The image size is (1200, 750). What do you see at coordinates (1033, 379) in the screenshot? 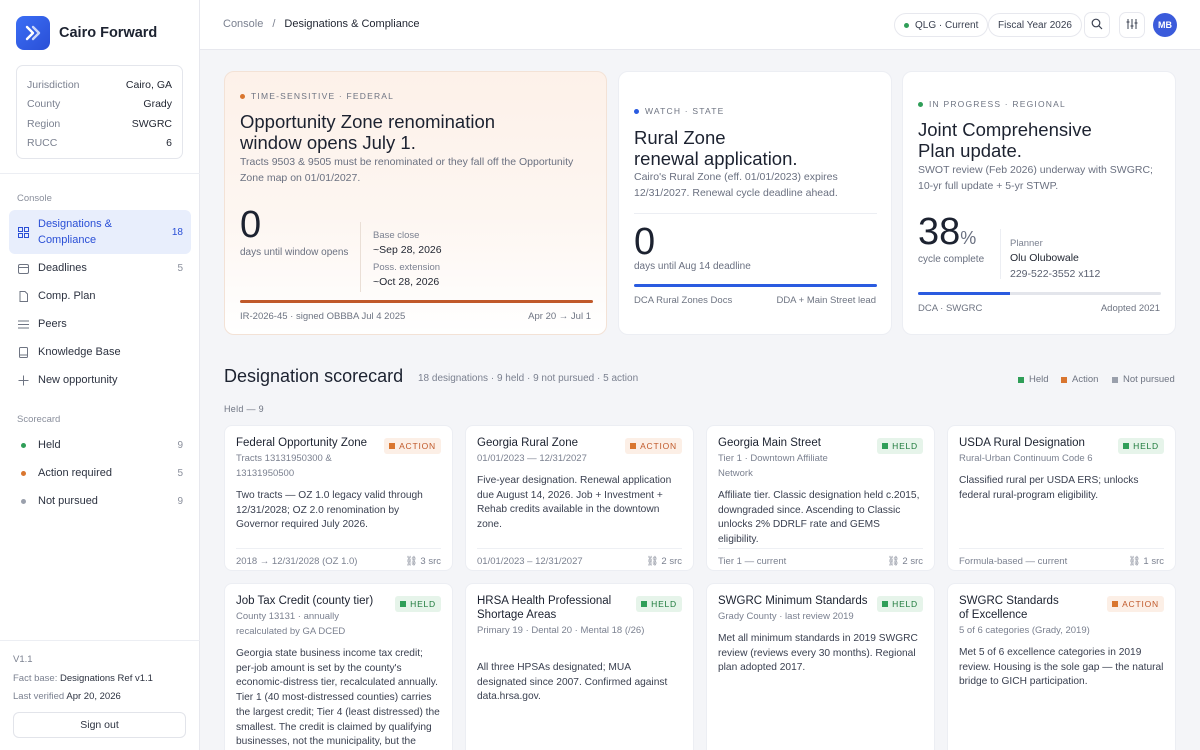
I see `legend-item-held: Held` at bounding box center [1033, 379].